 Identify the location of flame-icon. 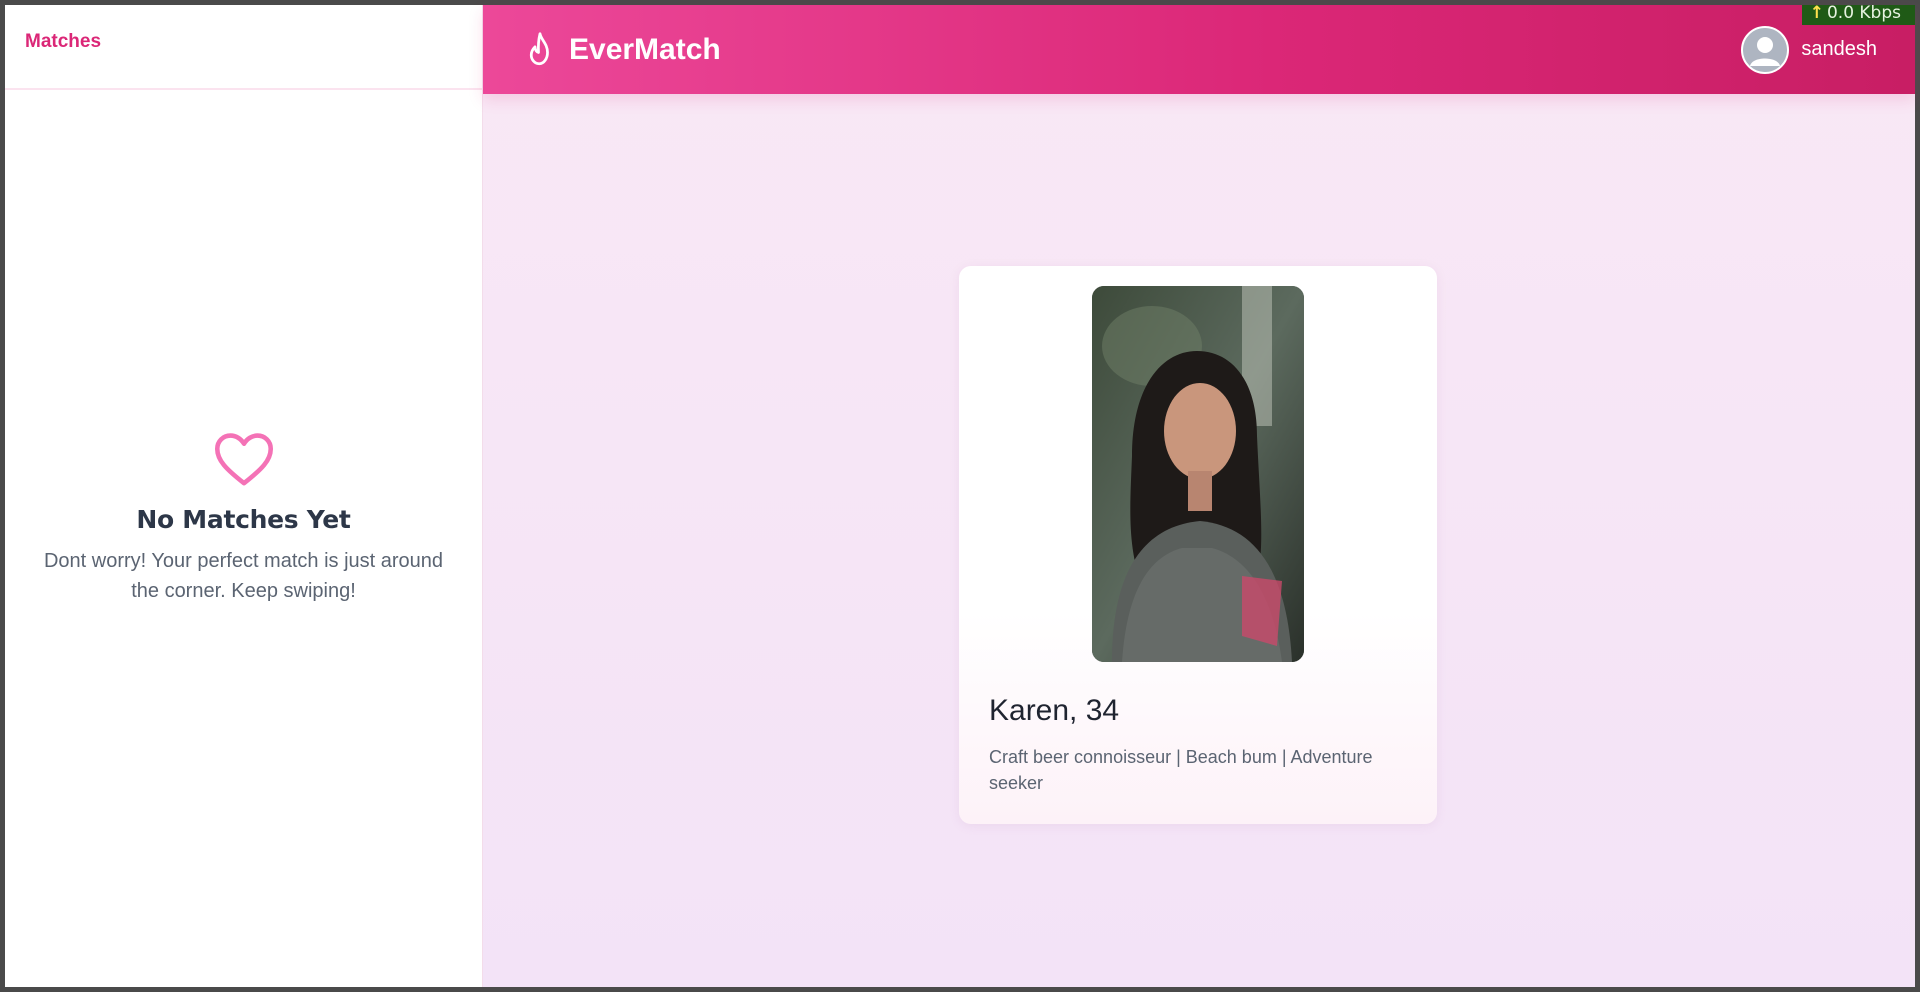
(539, 48).